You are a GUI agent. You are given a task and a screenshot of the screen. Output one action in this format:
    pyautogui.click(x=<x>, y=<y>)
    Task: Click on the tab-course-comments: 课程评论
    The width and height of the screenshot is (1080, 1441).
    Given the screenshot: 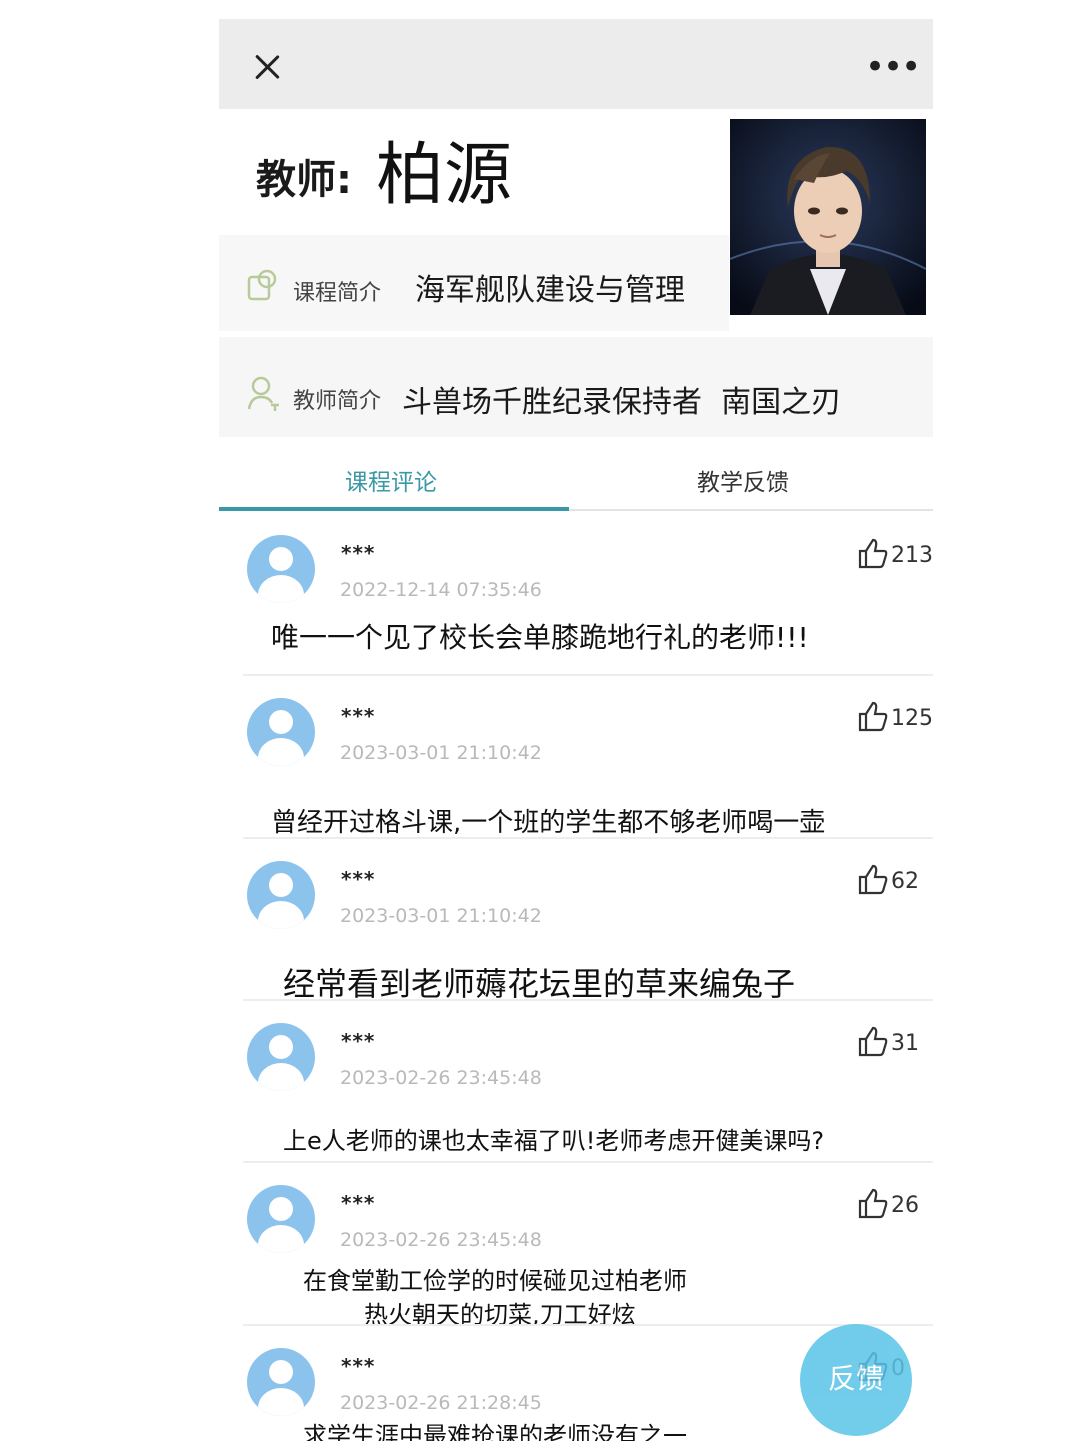 What is the action you would take?
    pyautogui.click(x=391, y=480)
    